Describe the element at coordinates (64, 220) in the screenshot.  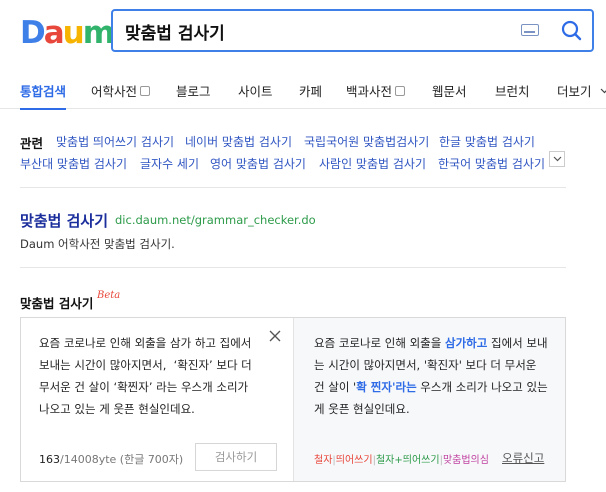
I see `result-title: 맞춤법 검사기` at that location.